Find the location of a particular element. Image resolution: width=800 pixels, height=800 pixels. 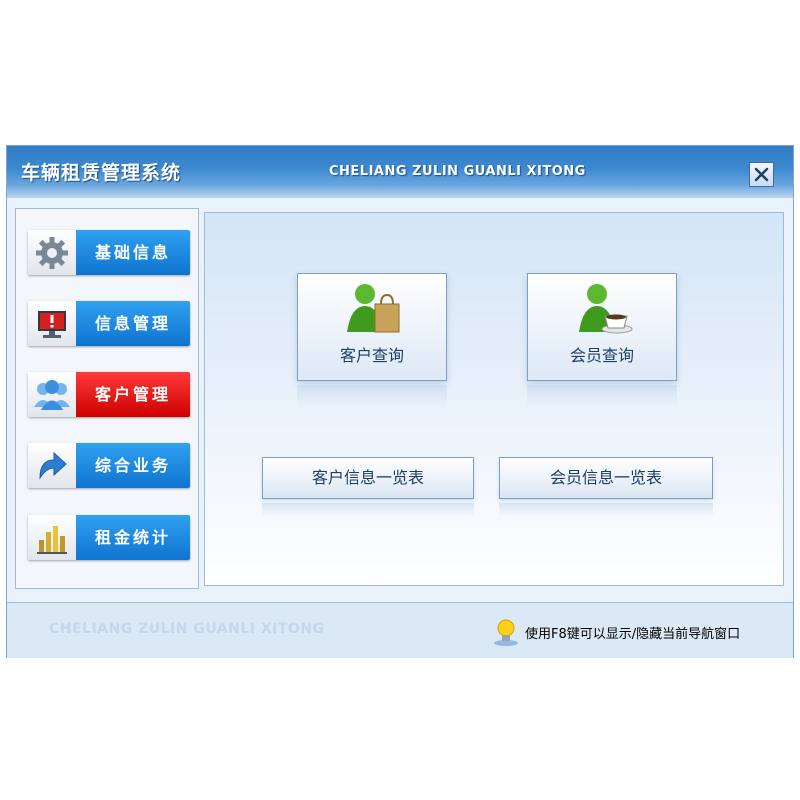

nav-integrated-business-button: 综合业务 is located at coordinates (109, 465).